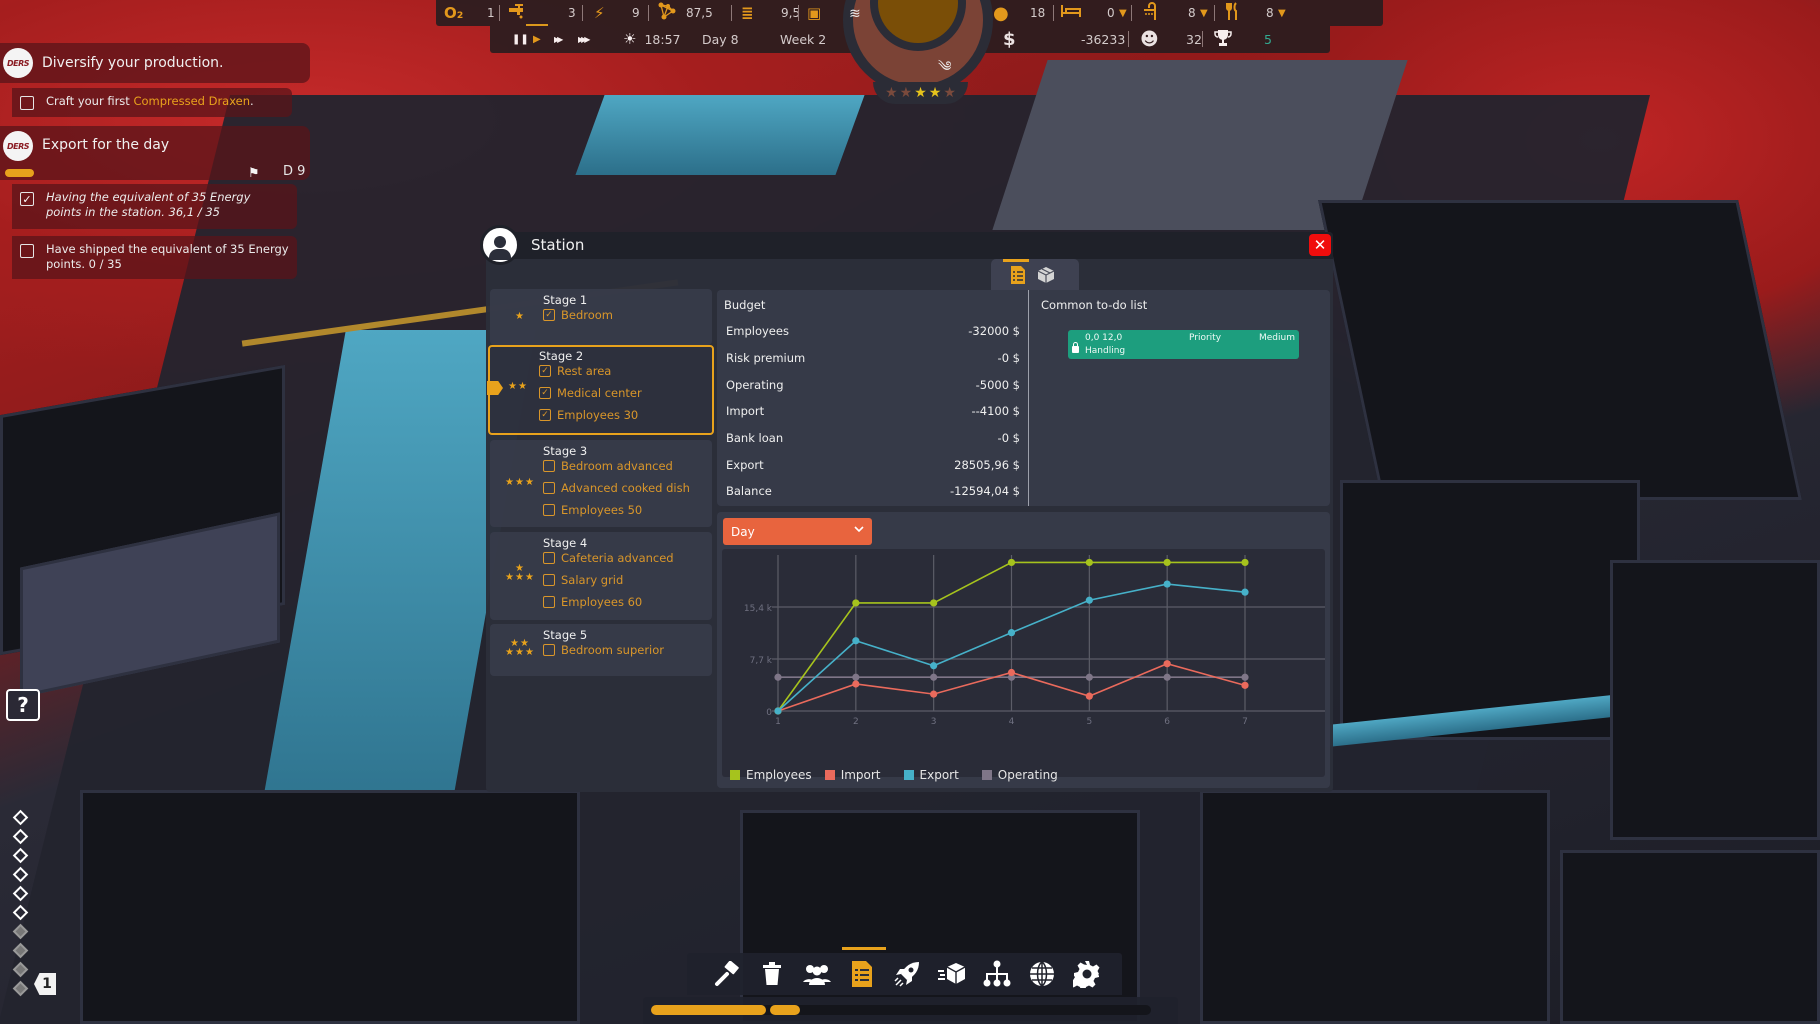 The height and width of the screenshot is (1024, 1820). I want to click on star-icon: ★, so click(920, 93).